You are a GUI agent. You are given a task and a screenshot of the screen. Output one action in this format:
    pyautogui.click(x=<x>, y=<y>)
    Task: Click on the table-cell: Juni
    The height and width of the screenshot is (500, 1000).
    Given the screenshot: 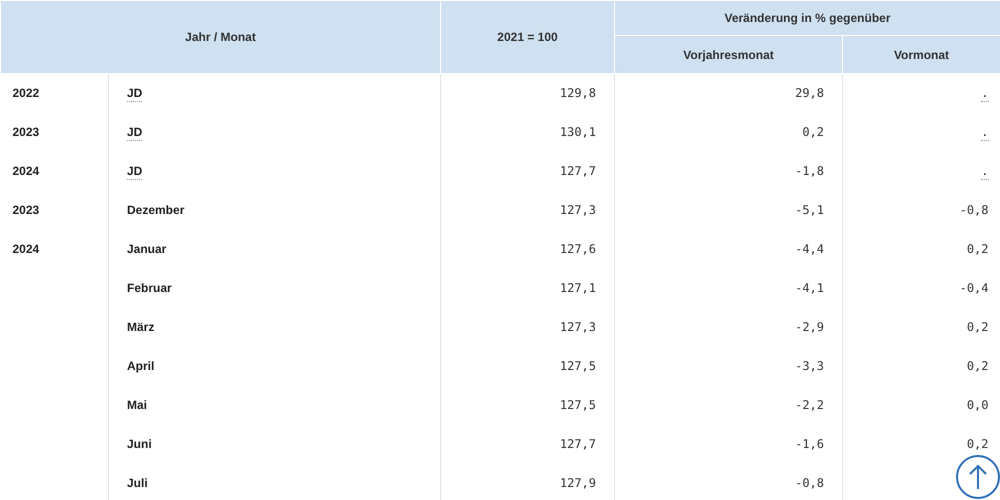 What is the action you would take?
    pyautogui.click(x=139, y=444)
    